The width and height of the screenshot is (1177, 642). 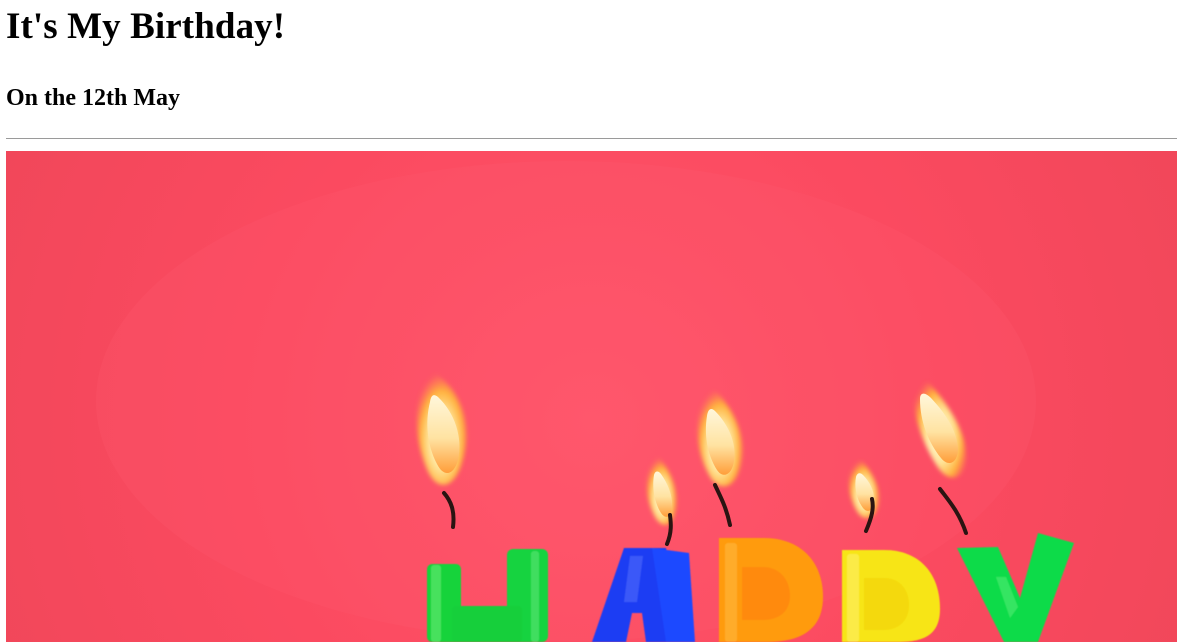 I want to click on candle-letter-y, so click(x=1015, y=587).